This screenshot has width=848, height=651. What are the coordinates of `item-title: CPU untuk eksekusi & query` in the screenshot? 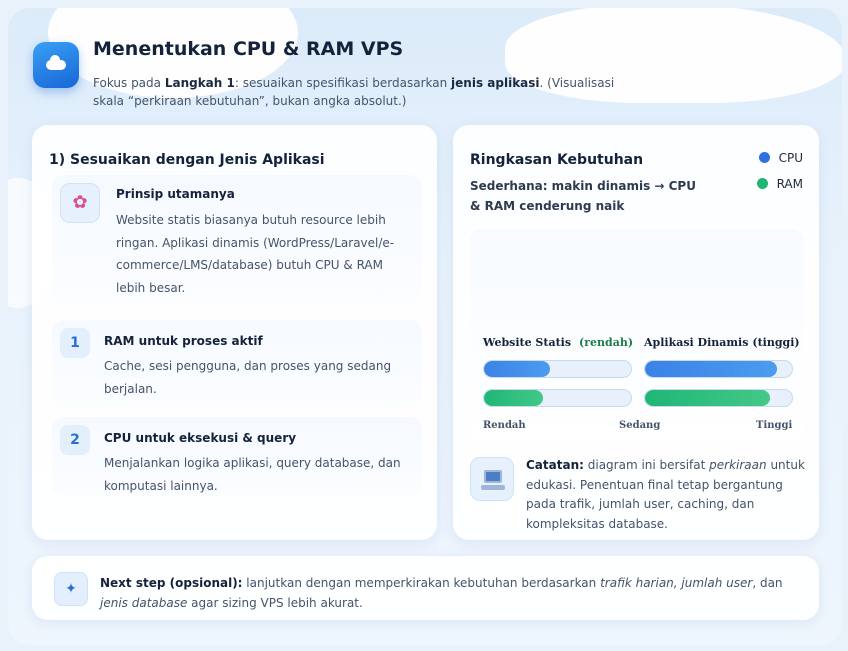 It's located at (200, 438).